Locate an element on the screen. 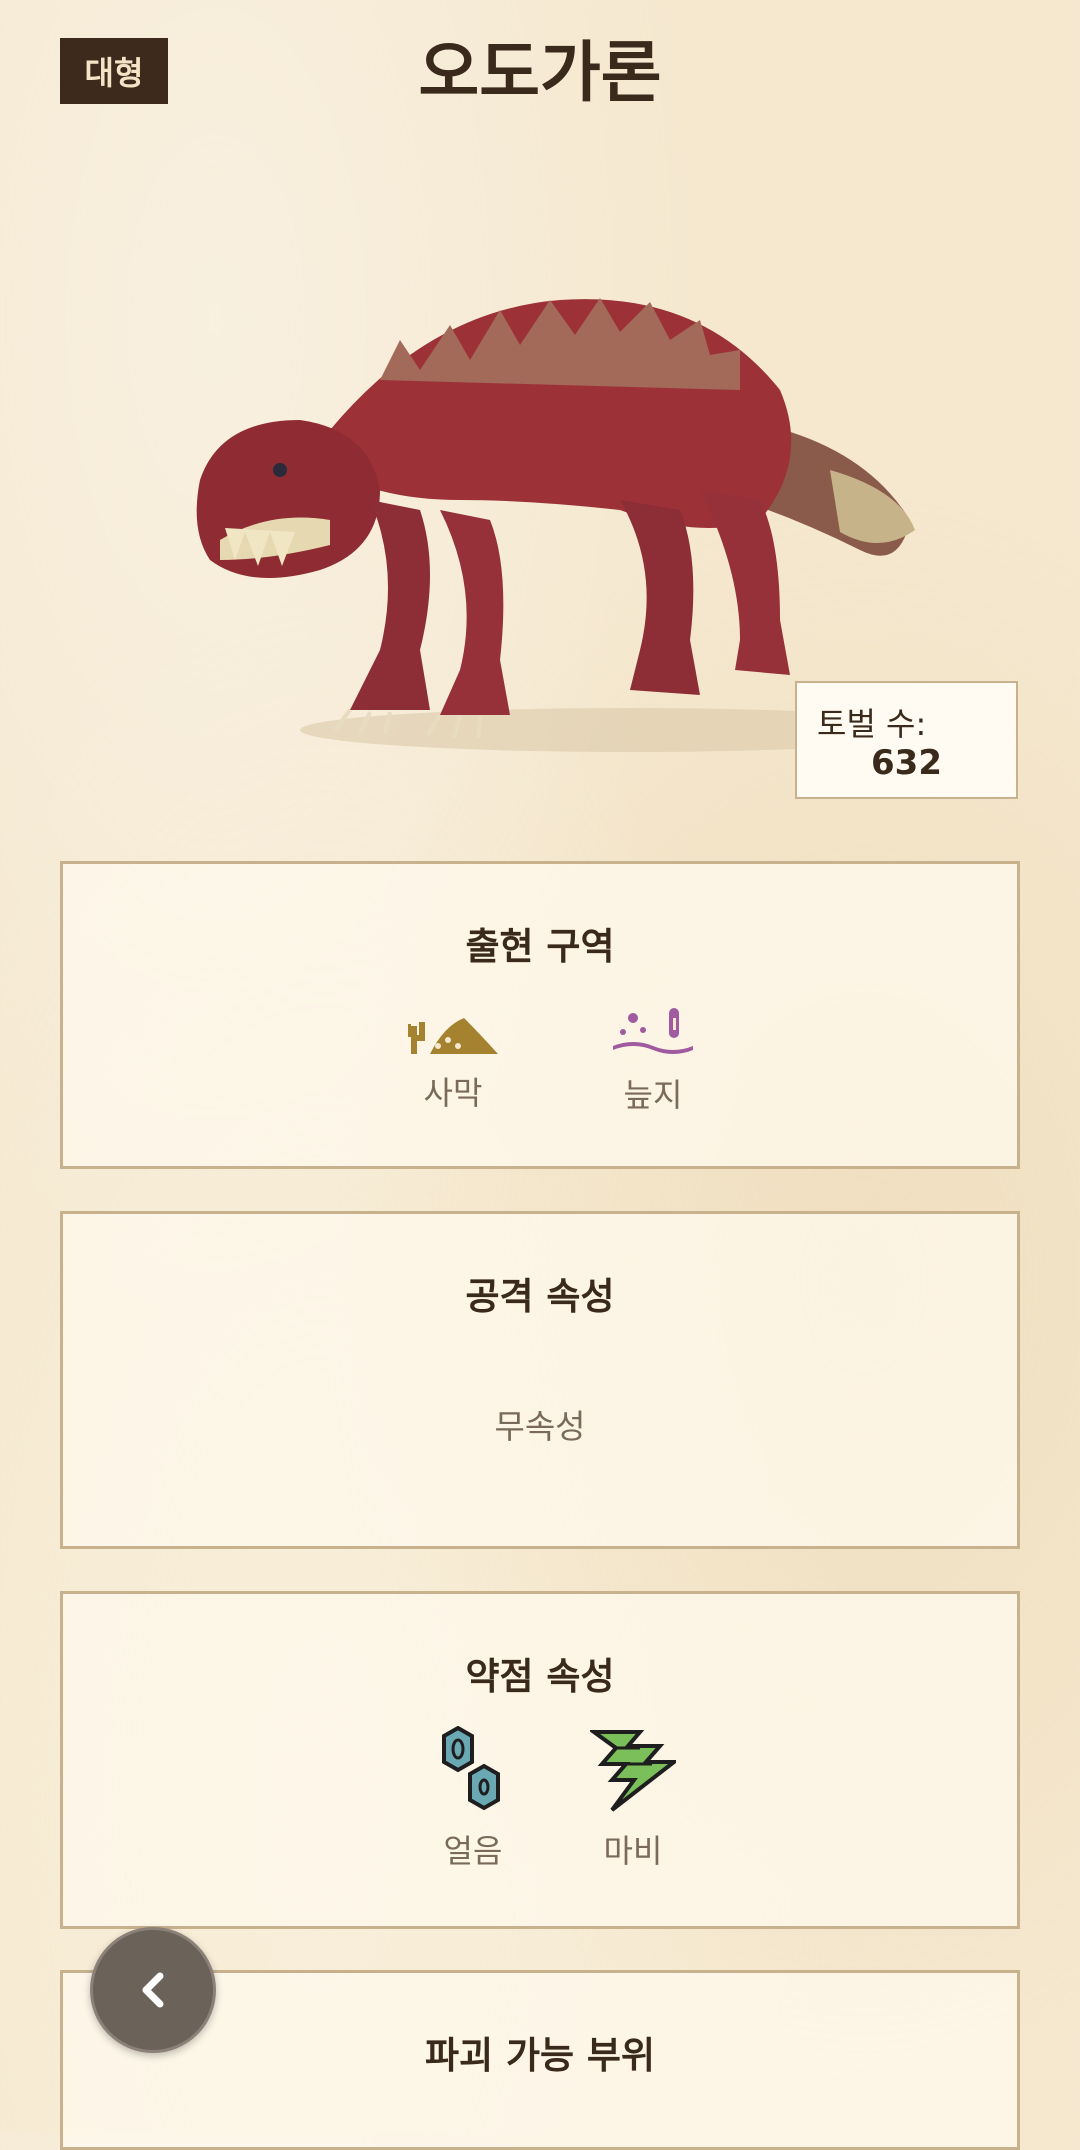  hunt-count-box: 토벌 수: 632 is located at coordinates (906, 740).